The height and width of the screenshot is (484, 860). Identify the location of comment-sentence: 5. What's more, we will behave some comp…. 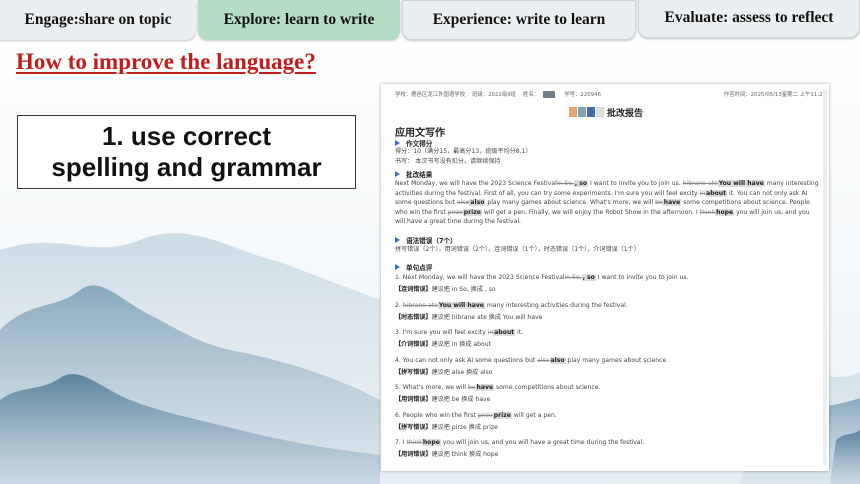
(498, 387).